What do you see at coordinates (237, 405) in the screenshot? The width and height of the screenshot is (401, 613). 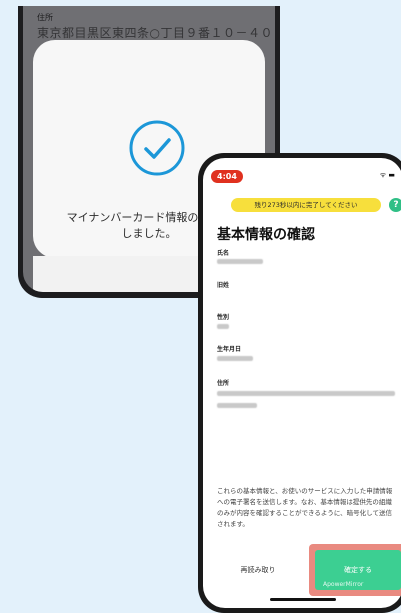 I see `field-value-address-line2` at bounding box center [237, 405].